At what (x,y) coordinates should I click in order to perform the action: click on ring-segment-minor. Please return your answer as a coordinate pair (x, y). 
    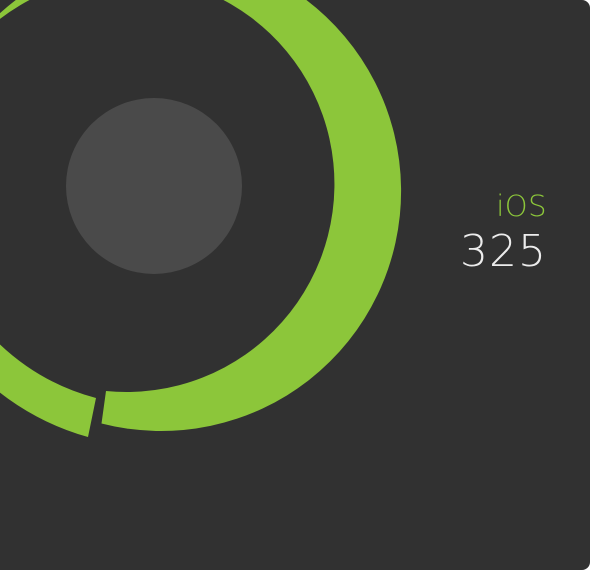
    Looking at the image, I should click on (48, 390).